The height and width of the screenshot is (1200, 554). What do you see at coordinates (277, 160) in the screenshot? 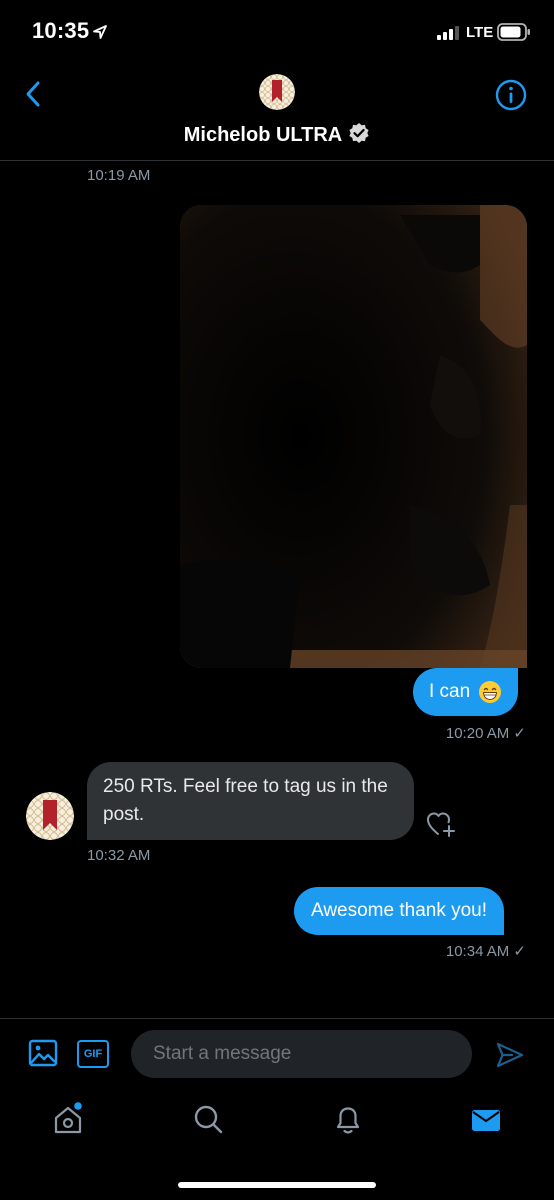
I see `header-divider` at bounding box center [277, 160].